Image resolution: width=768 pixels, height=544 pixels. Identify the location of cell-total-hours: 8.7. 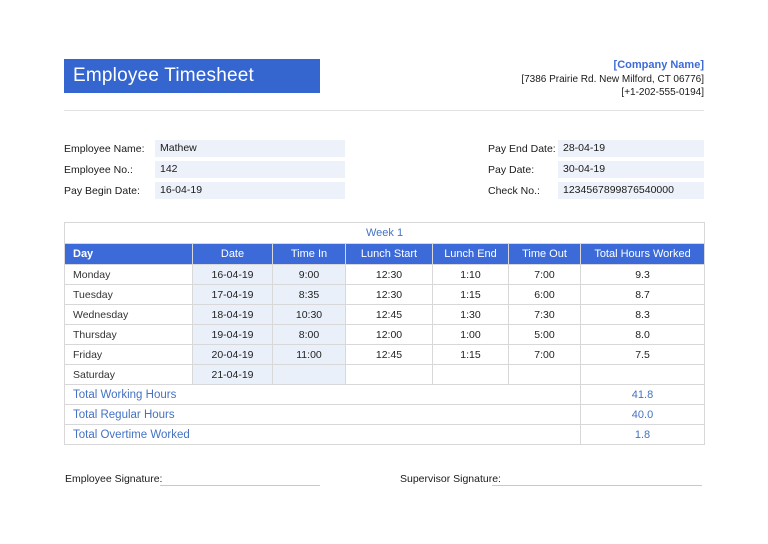
(642, 294).